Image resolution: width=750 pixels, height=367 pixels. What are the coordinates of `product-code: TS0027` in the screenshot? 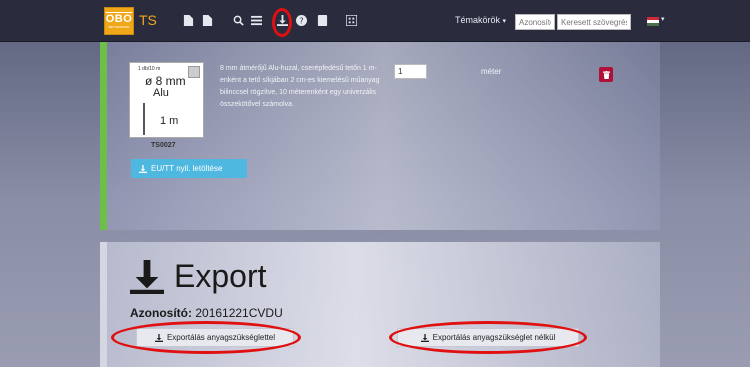 It's located at (163, 145).